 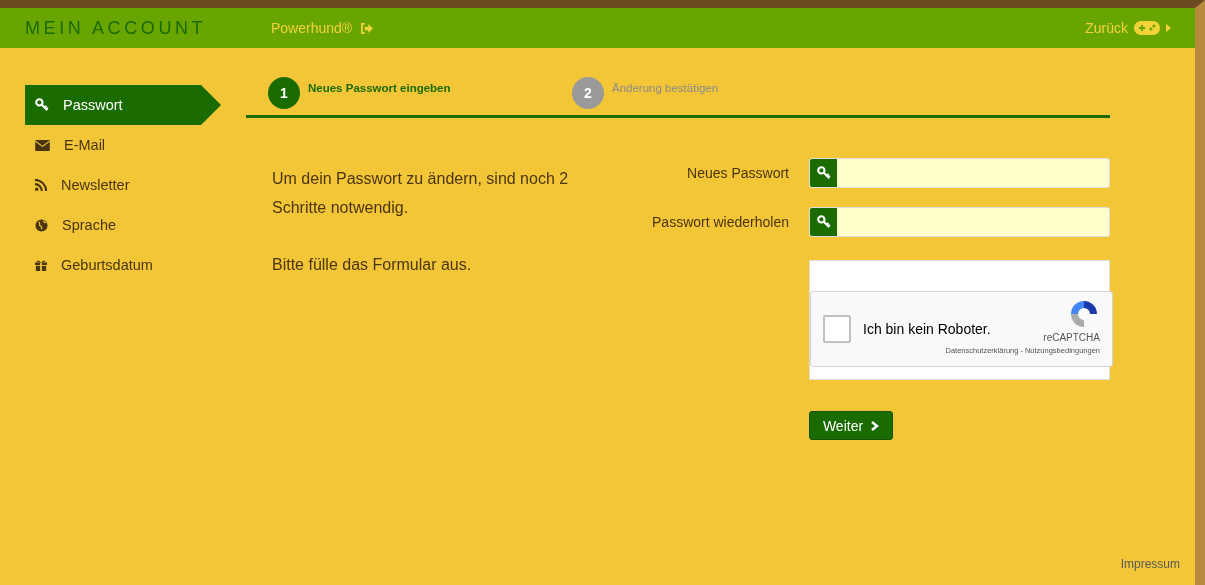 I want to click on chevron-icon, so click(x=875, y=425).